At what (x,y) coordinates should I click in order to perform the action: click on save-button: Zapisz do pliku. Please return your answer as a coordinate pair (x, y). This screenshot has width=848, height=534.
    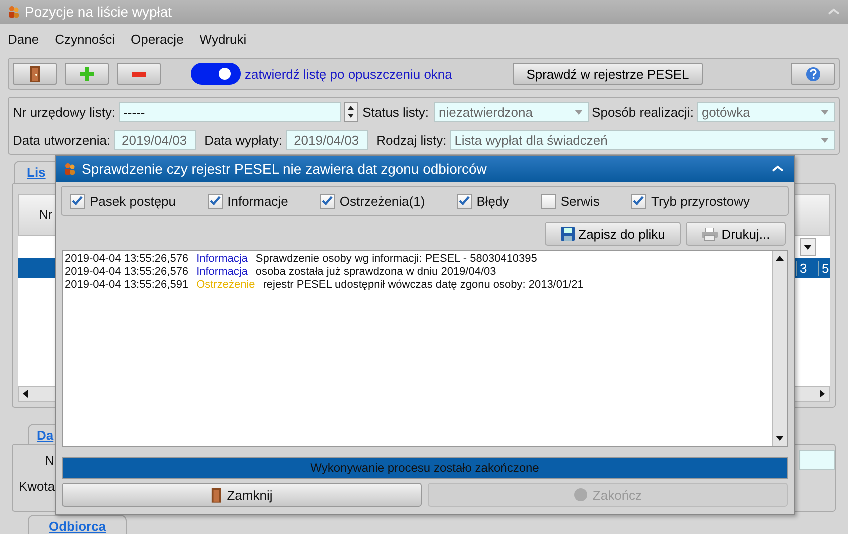
    Looking at the image, I should click on (613, 234).